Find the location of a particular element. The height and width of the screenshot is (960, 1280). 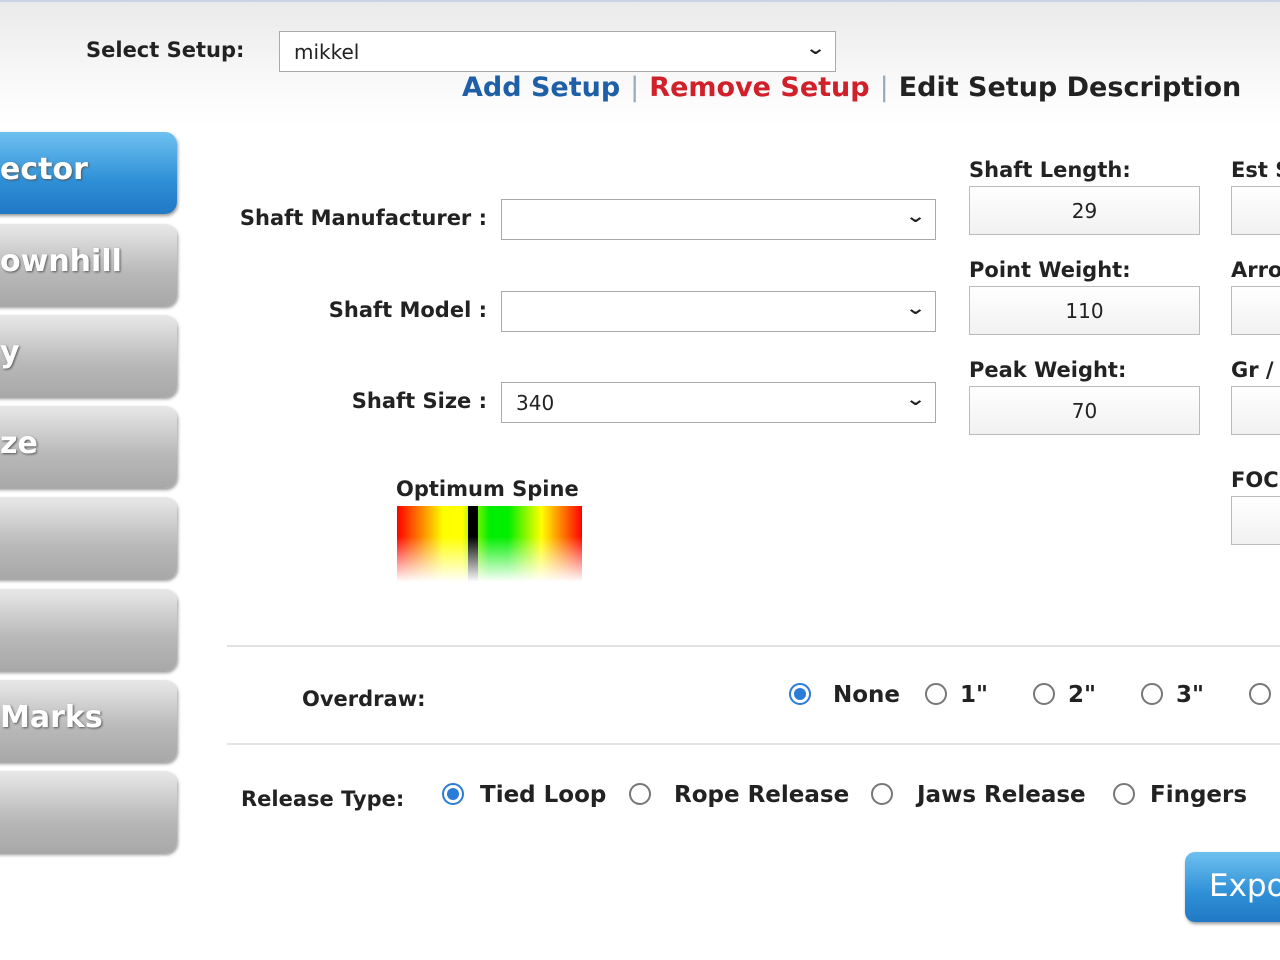

remove-setup-link: Remove Setup is located at coordinates (759, 87).